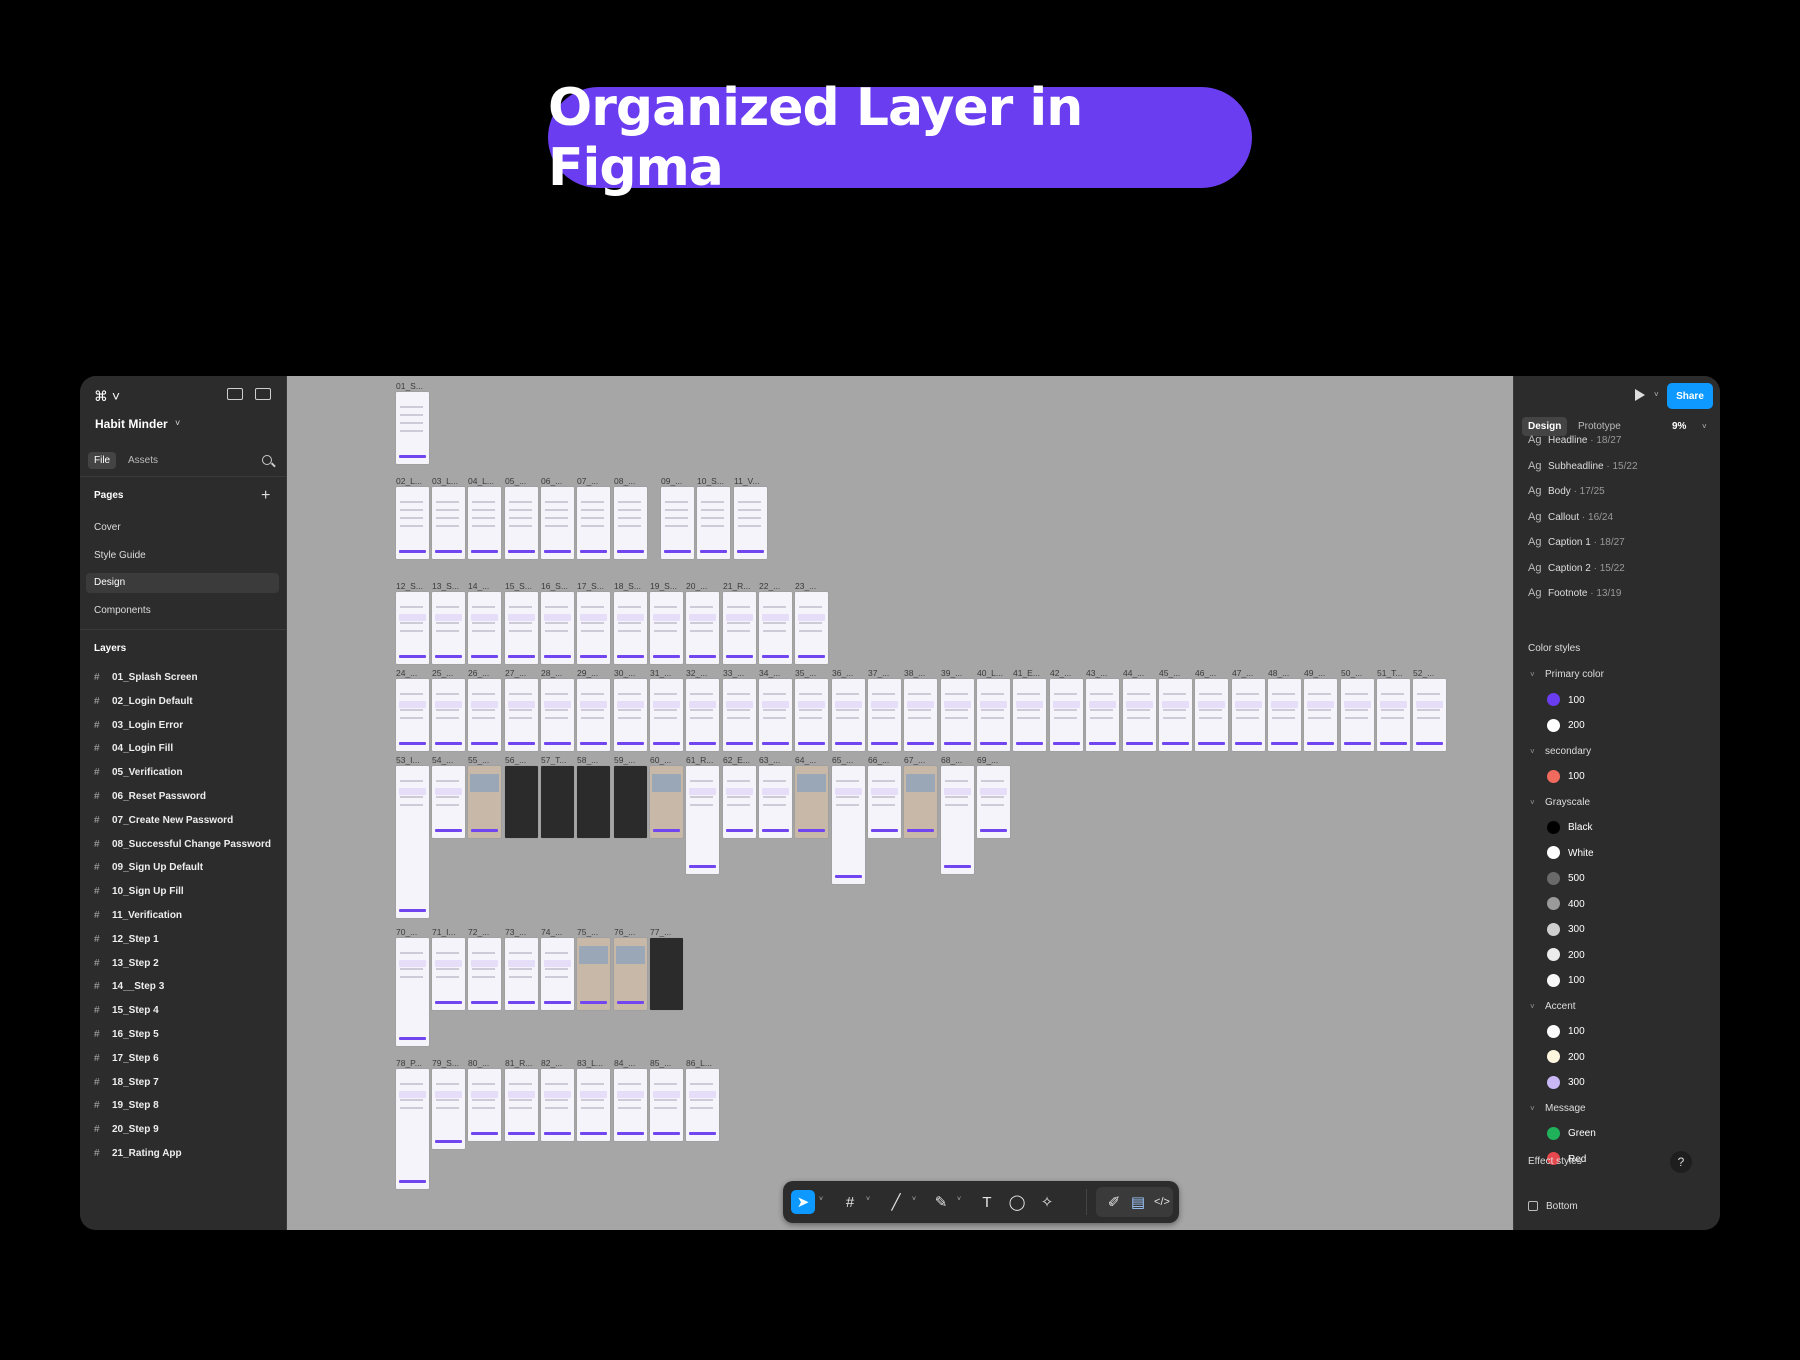 The height and width of the screenshot is (1360, 1800). What do you see at coordinates (1567, 674) in the screenshot?
I see `color-group-header: ˅ Primary color` at bounding box center [1567, 674].